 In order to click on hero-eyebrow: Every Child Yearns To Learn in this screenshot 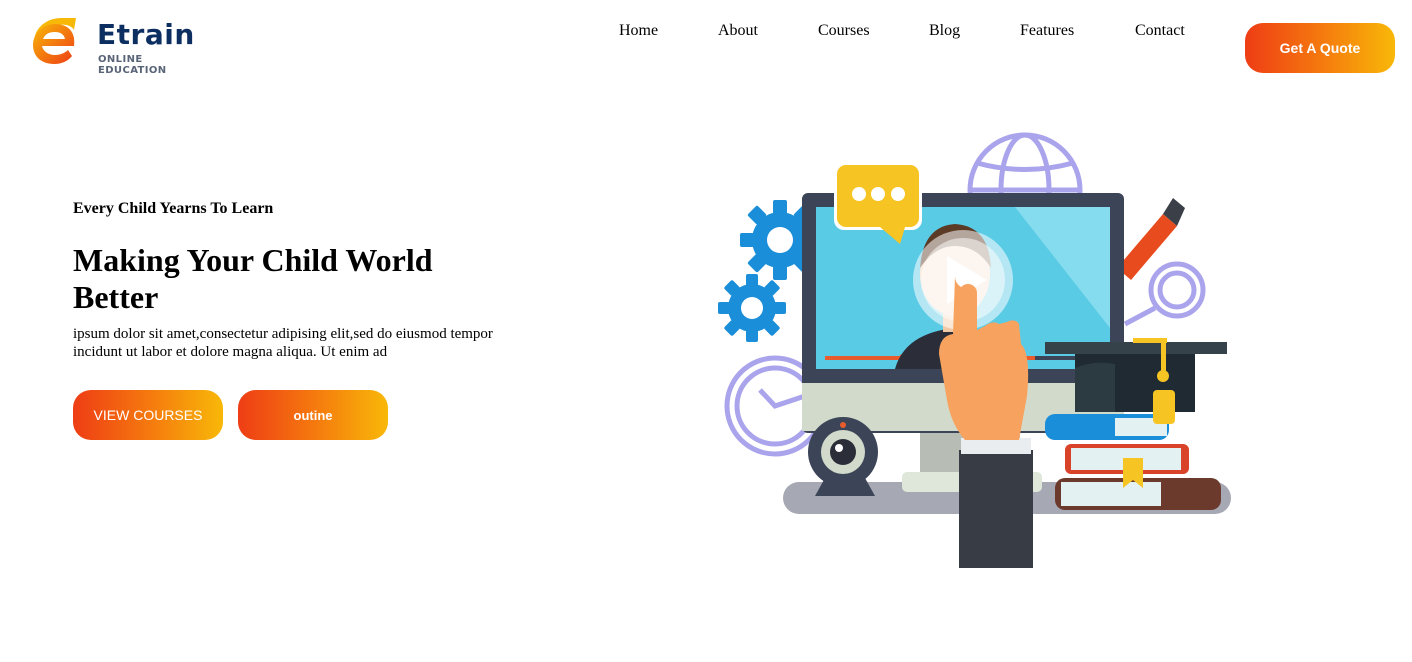, I will do `click(173, 208)`.